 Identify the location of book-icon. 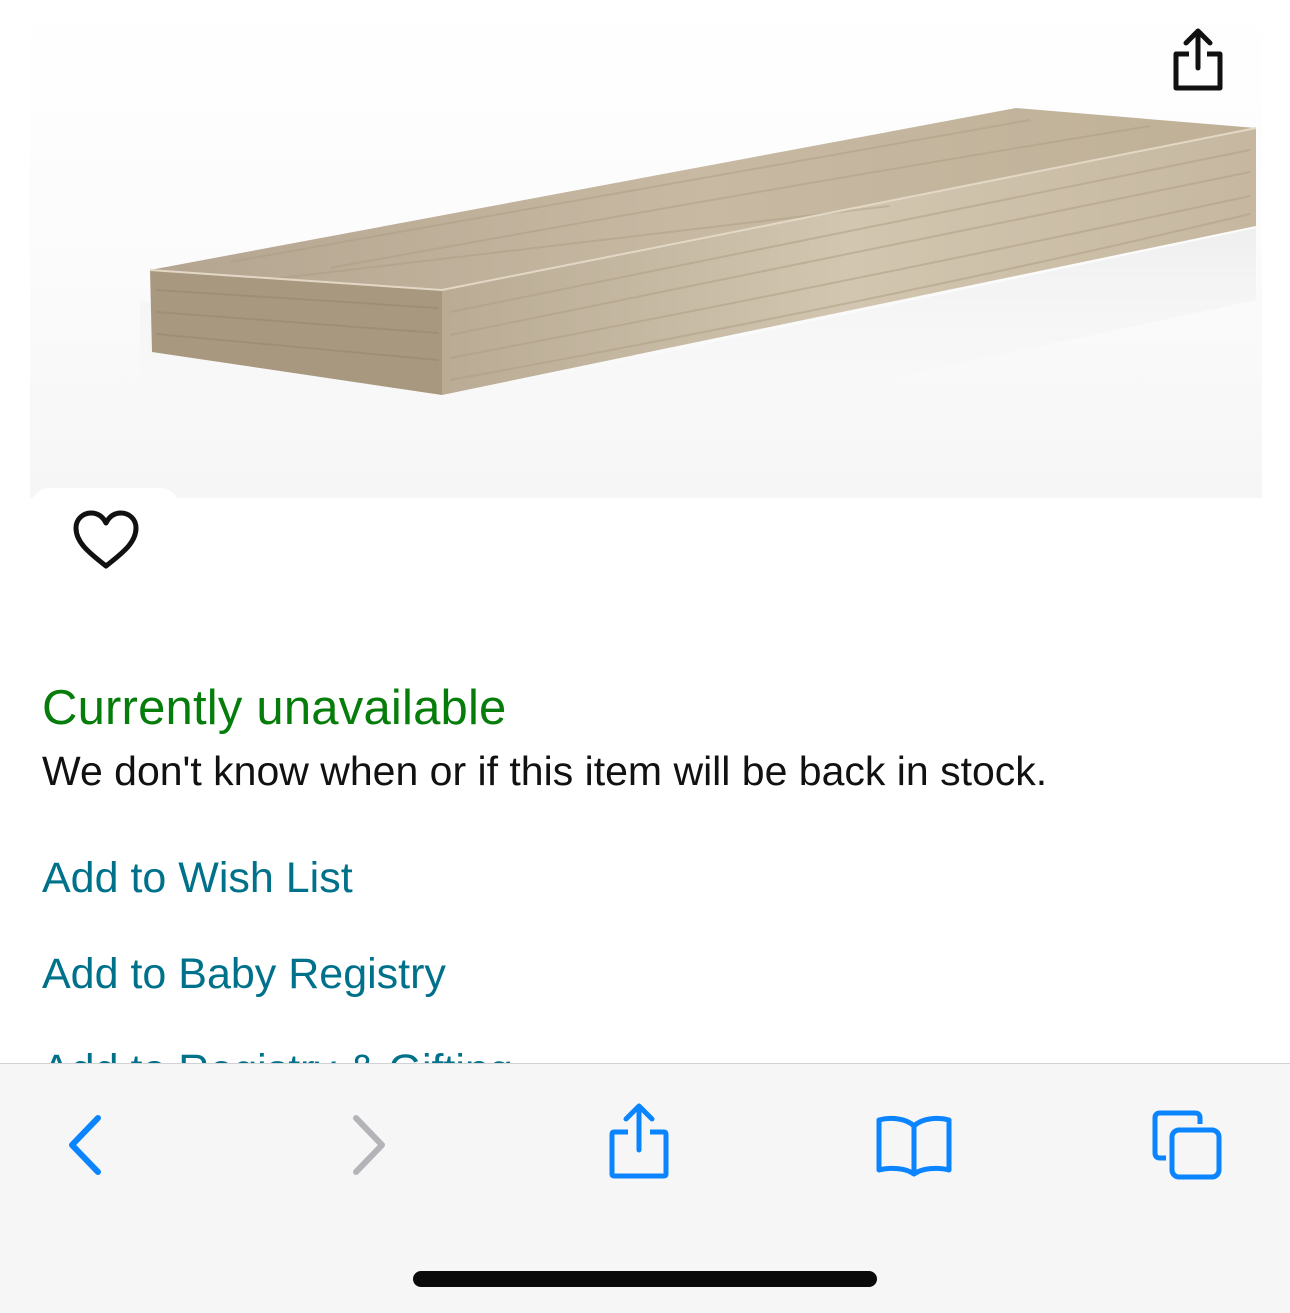
(914, 1145).